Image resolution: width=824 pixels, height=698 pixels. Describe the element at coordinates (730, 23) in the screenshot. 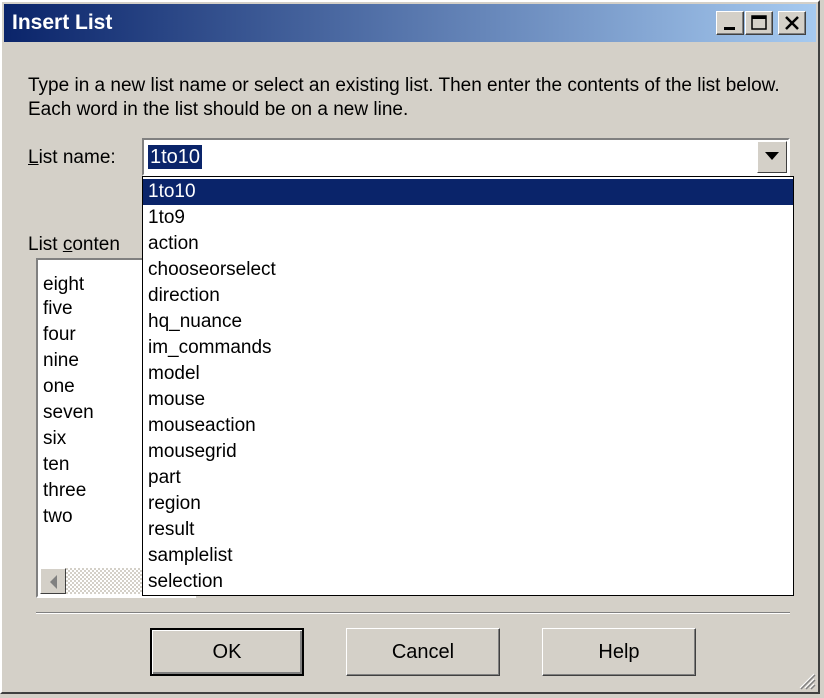

I see `minimize-button` at that location.